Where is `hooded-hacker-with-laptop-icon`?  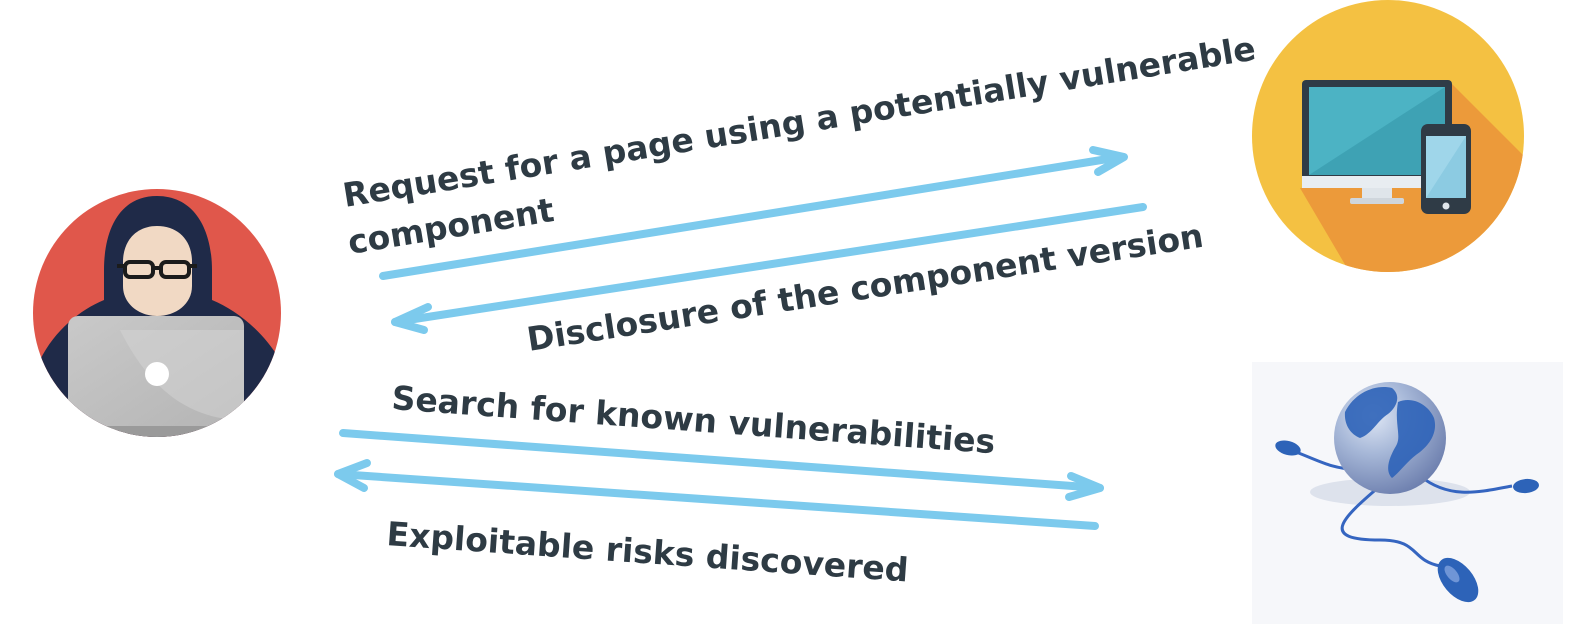 hooded-hacker-with-laptop-icon is located at coordinates (157, 313).